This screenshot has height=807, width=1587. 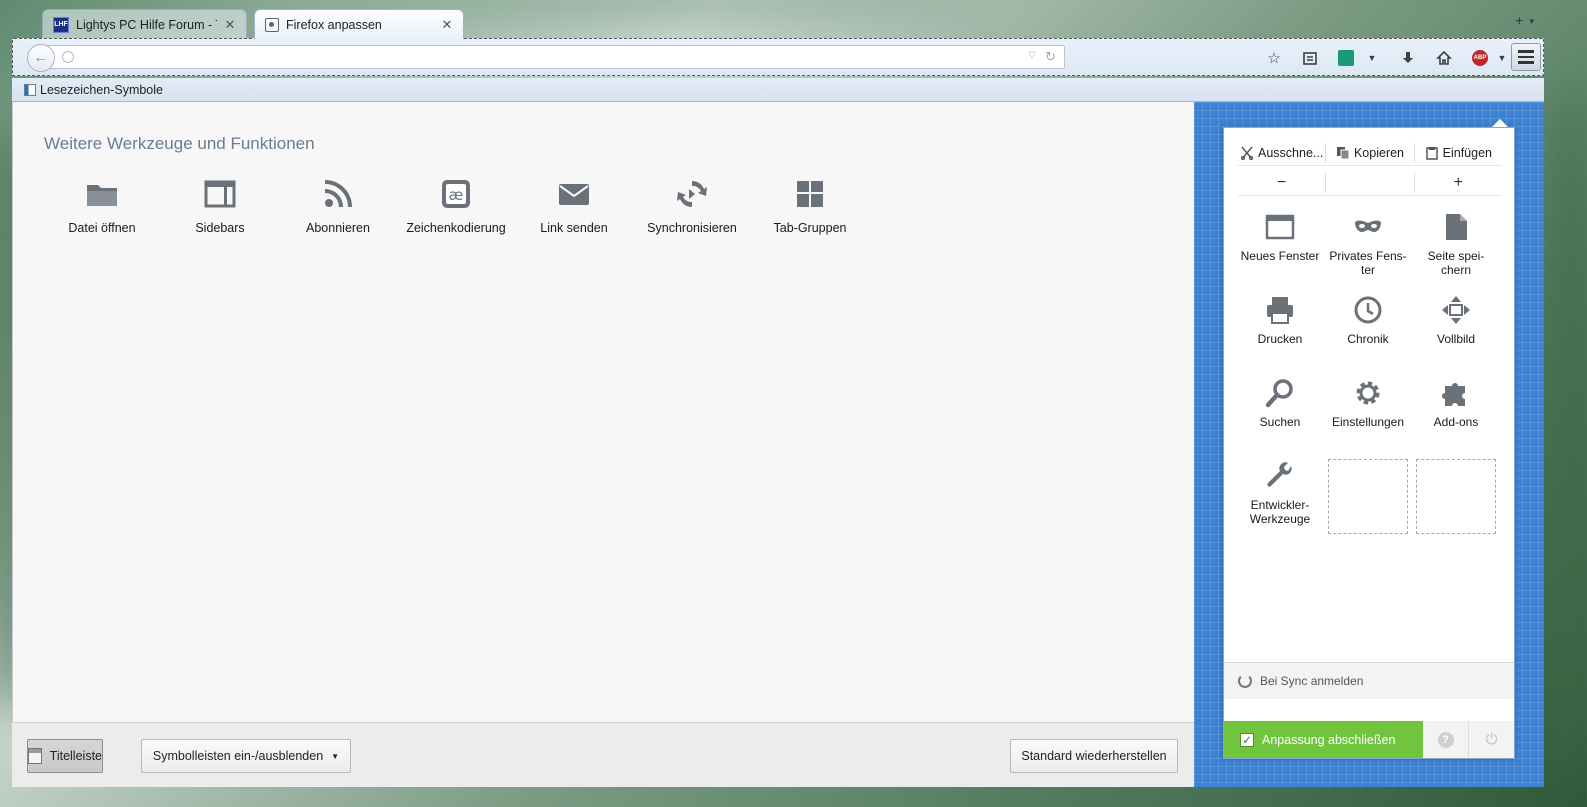 I want to click on empty-slot-placeholder, so click(x=1456, y=496).